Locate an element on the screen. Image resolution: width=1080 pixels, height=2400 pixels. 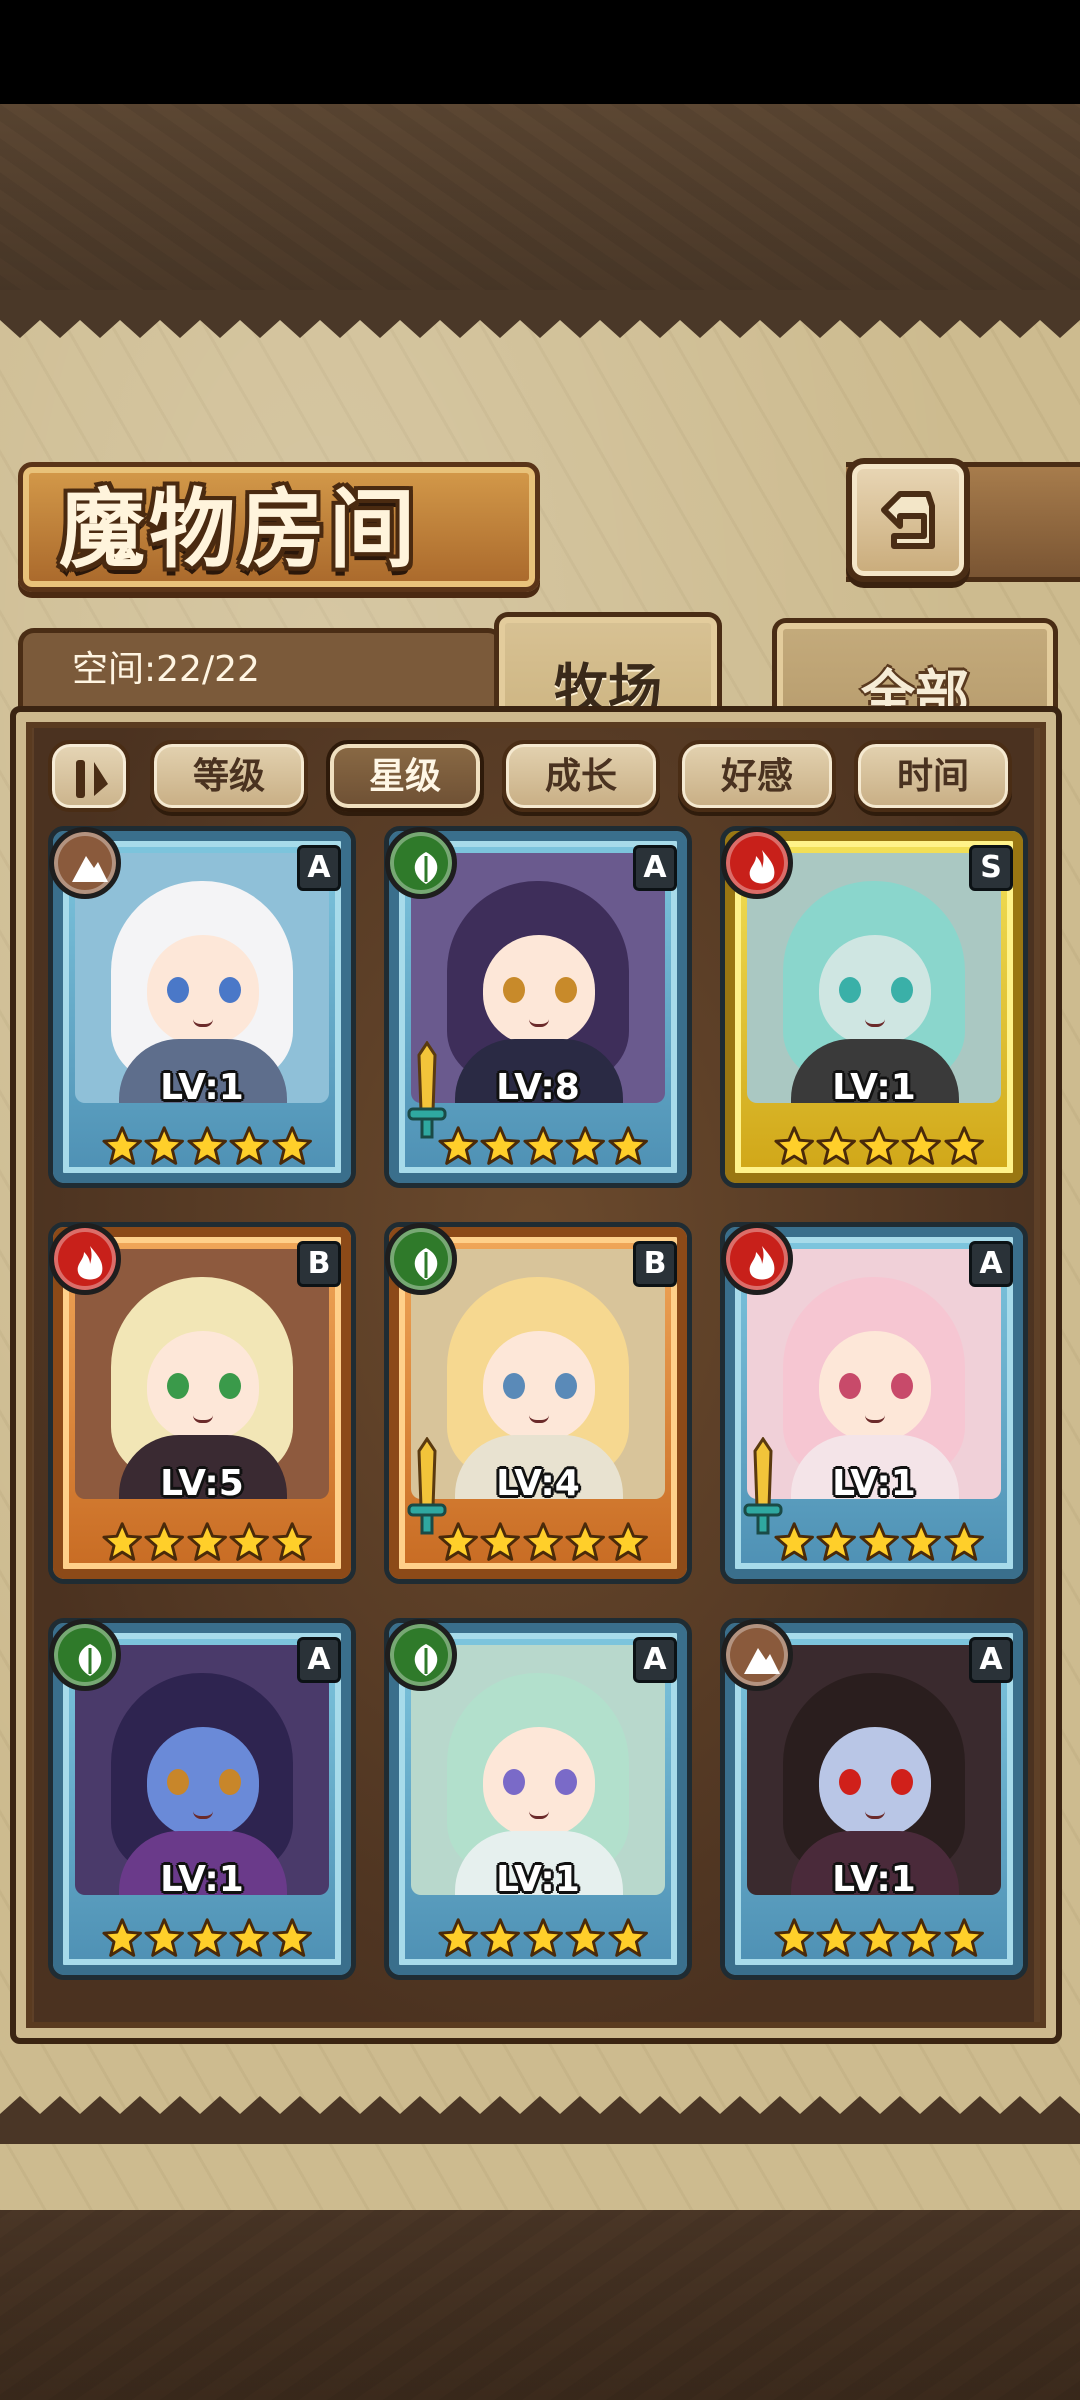
capacity-label: 空间:22/22 is located at coordinates (166, 669).